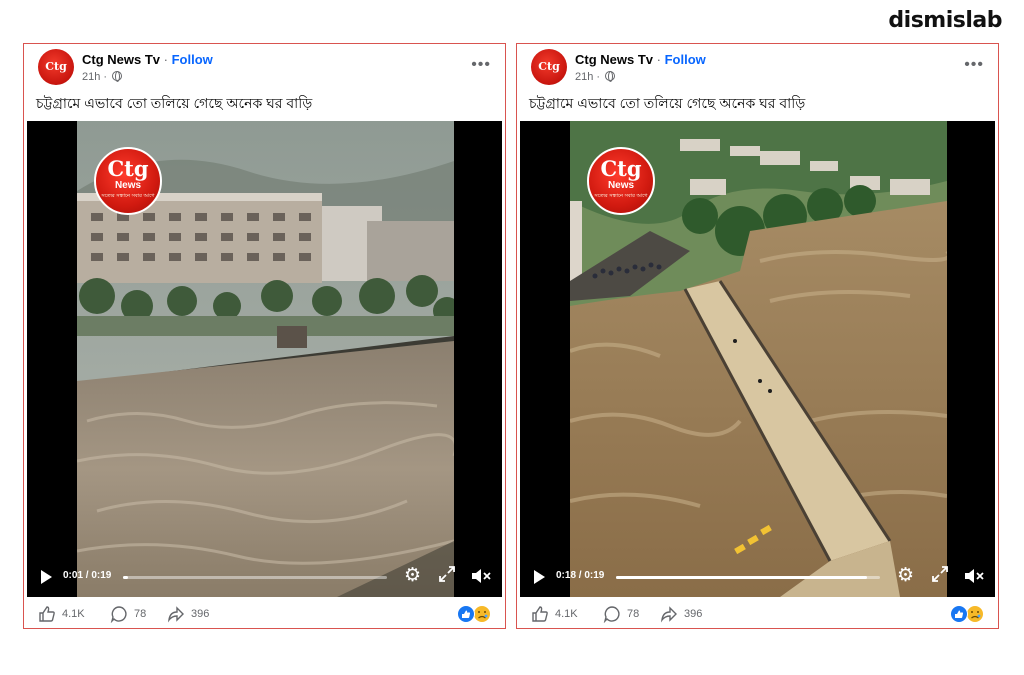  I want to click on video-time: 0:18 / 0:19, so click(580, 575).